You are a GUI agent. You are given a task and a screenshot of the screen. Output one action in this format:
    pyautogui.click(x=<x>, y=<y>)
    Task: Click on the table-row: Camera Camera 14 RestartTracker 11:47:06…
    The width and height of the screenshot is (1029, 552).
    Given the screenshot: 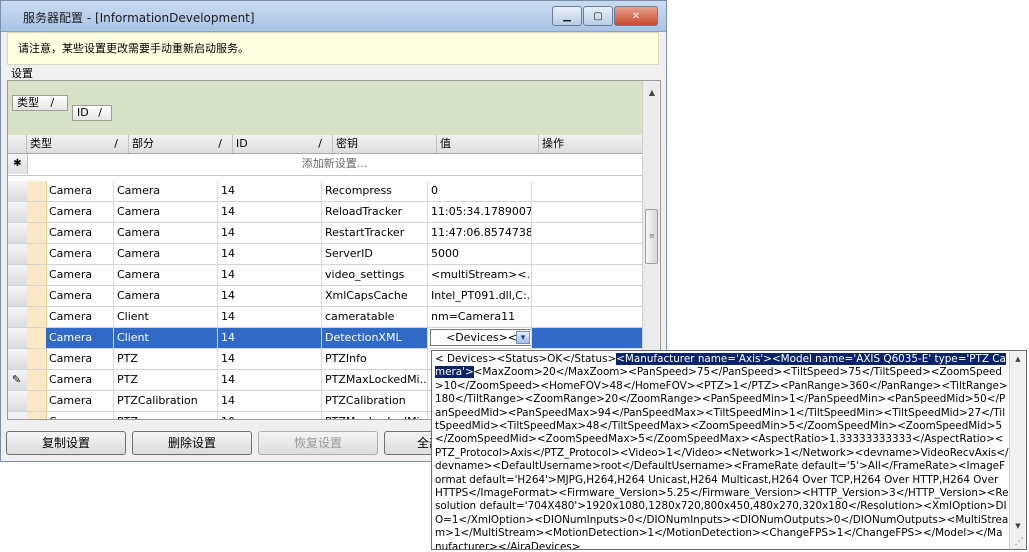 What is the action you would take?
    pyautogui.click(x=325, y=233)
    